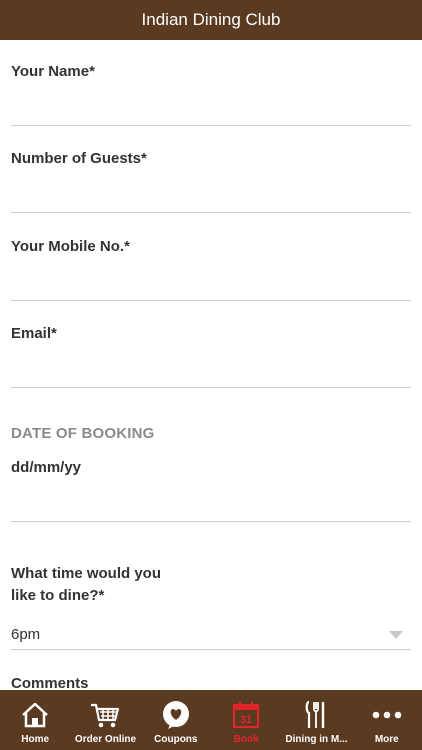  I want to click on time-label-line2: like to dine?*, so click(58, 595).